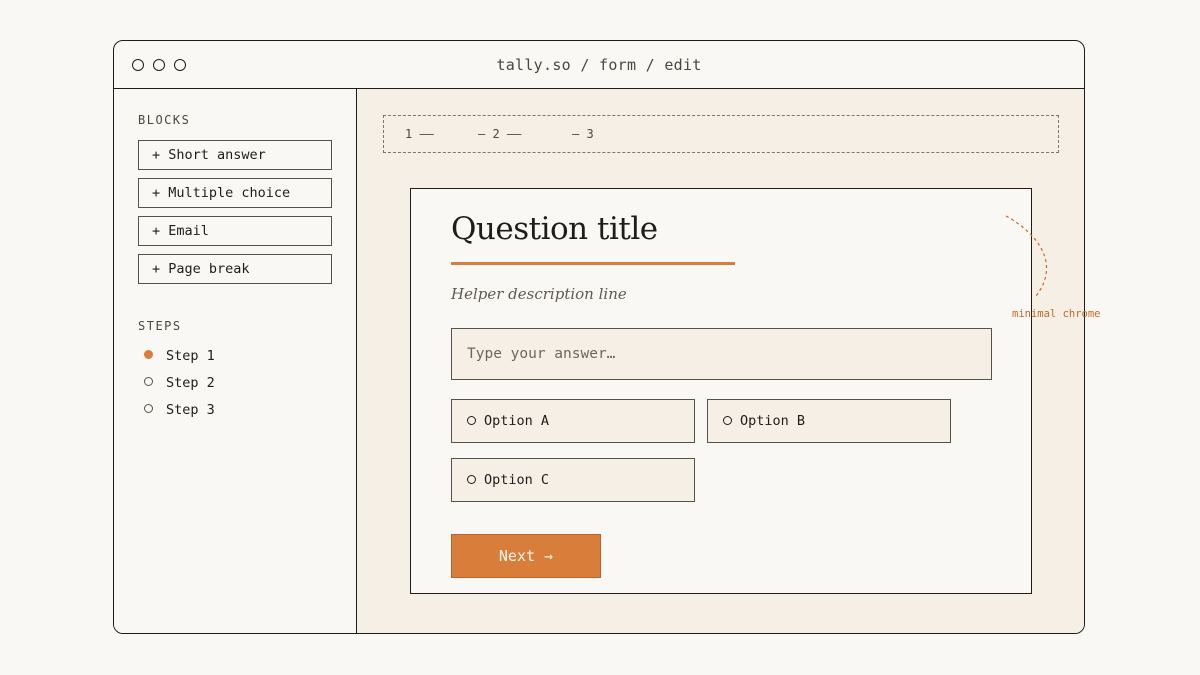  I want to click on add-multiple-choice-button: + Multiple choice, so click(235, 193).